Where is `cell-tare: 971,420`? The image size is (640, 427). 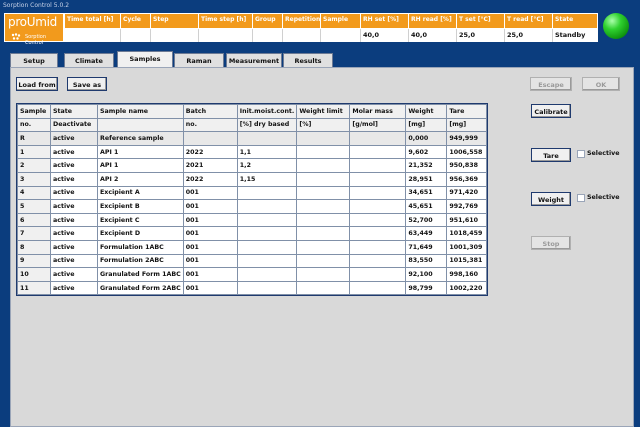
cell-tare: 971,420 is located at coordinates (467, 193).